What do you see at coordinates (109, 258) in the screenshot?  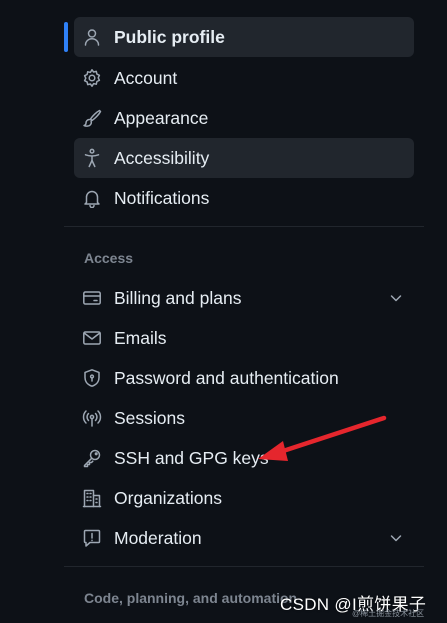 I see `section-heading-access: Access` at bounding box center [109, 258].